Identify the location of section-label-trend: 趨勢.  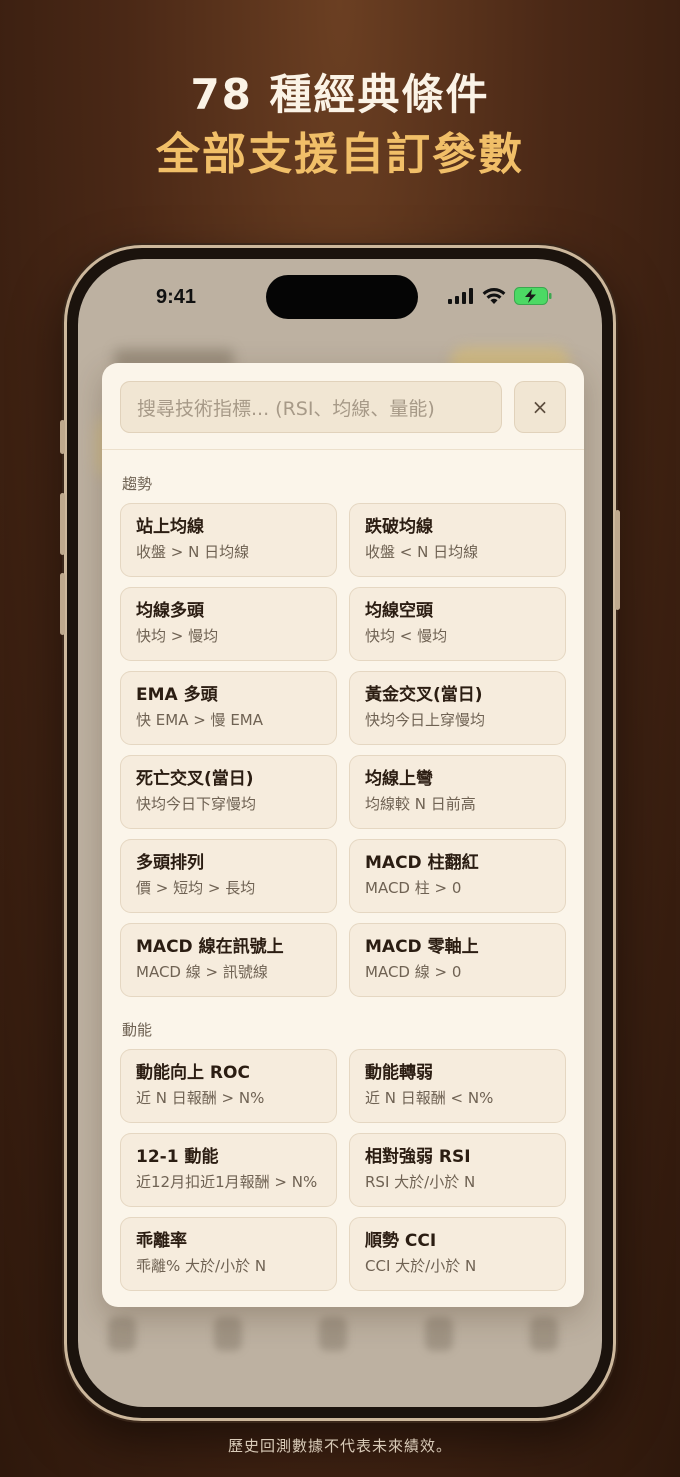
(137, 484).